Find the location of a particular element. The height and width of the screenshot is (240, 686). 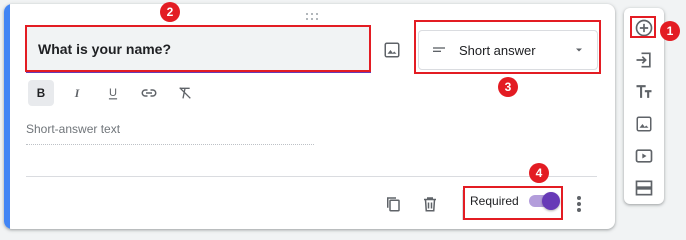

svg-text: I is located at coordinates (77, 93).